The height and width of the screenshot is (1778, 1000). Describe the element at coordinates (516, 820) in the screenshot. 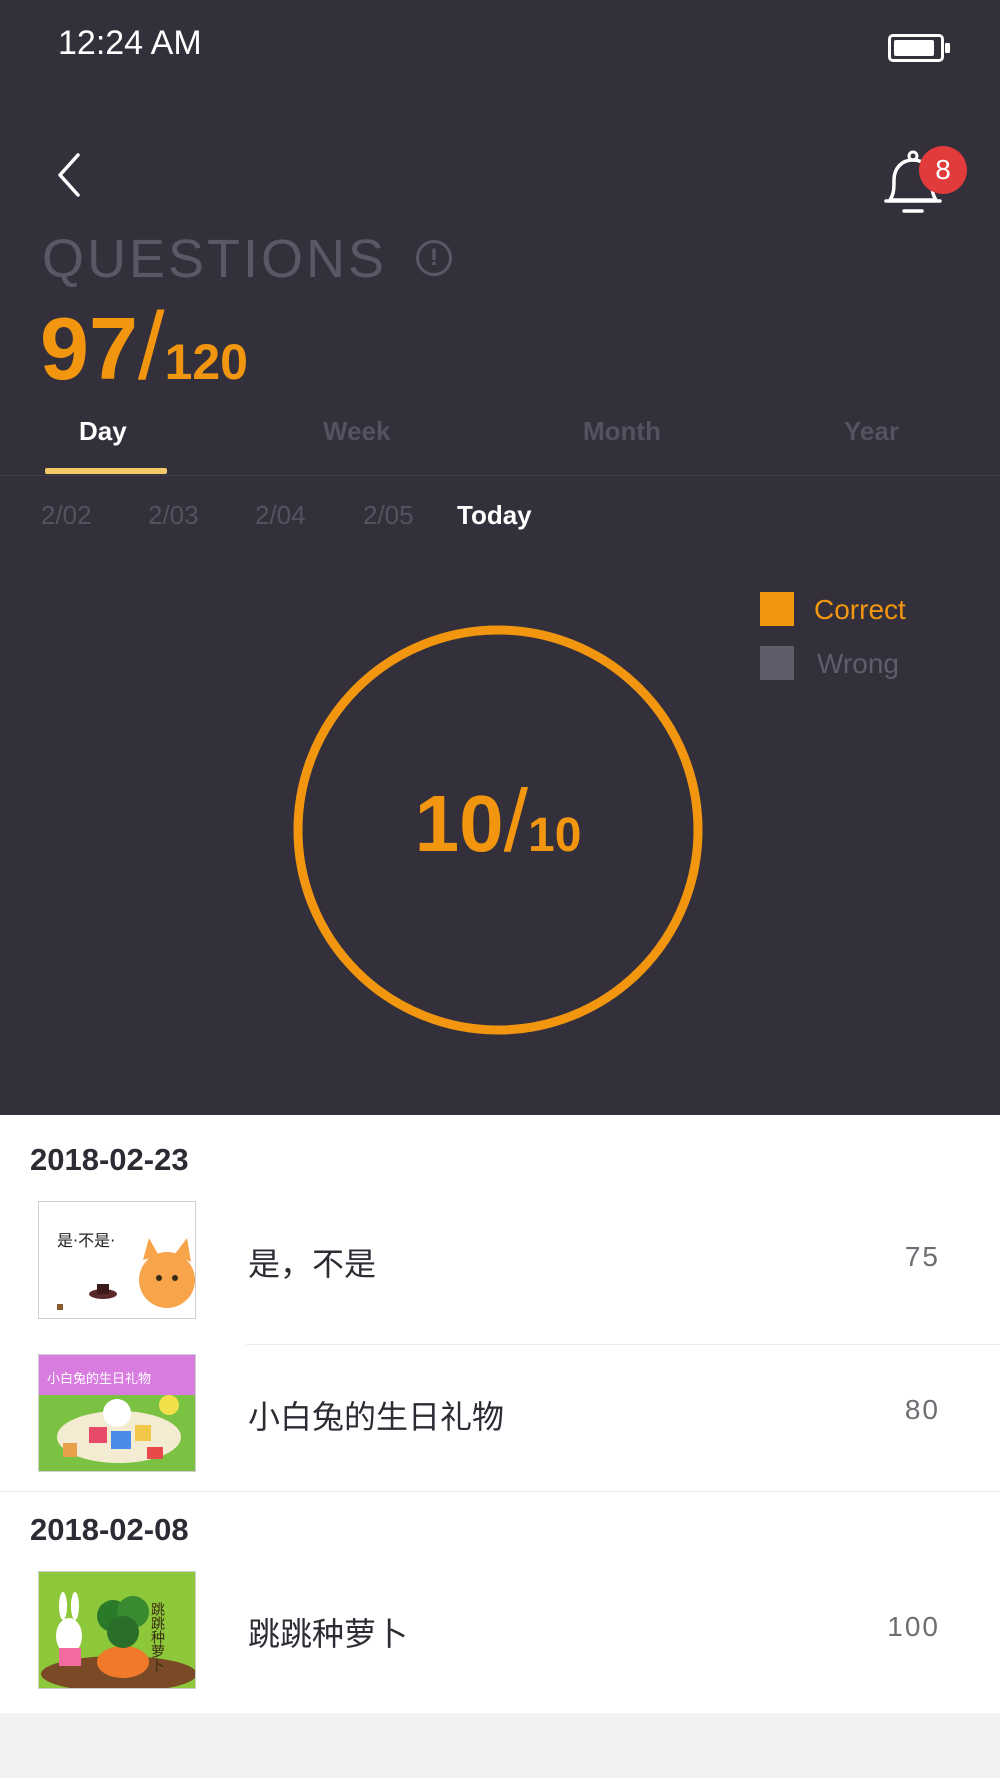

I see `ring-slash: /` at that location.